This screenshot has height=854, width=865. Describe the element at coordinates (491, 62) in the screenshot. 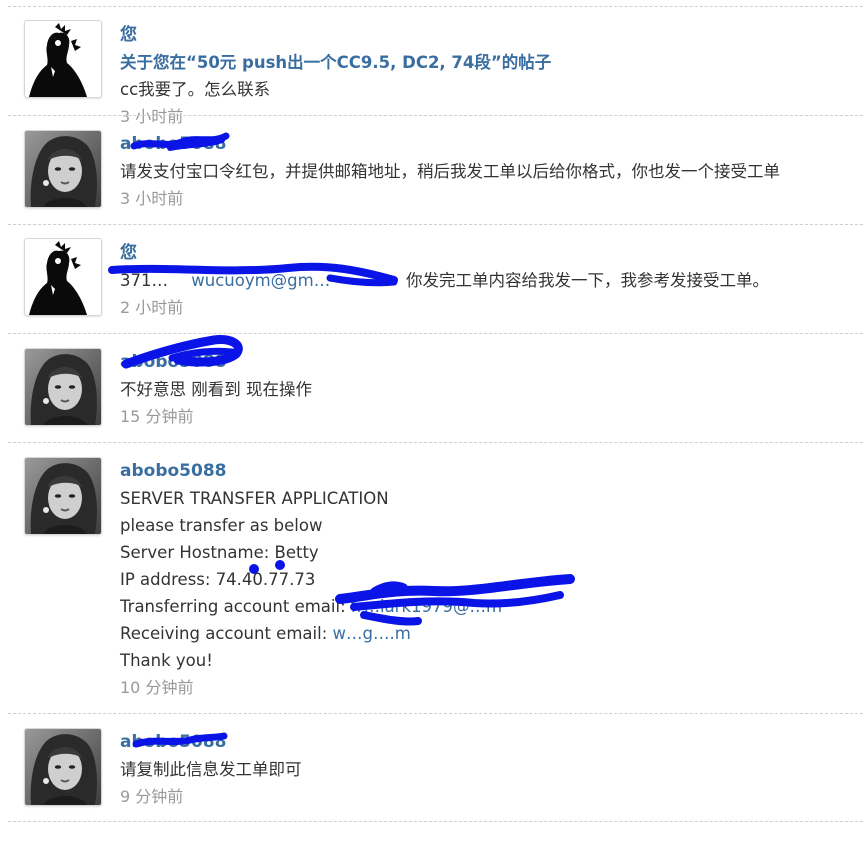

I see `message-subject-link: 关于您在“50元 push出一个CC9.5, DC2, 74段”的帖子` at that location.